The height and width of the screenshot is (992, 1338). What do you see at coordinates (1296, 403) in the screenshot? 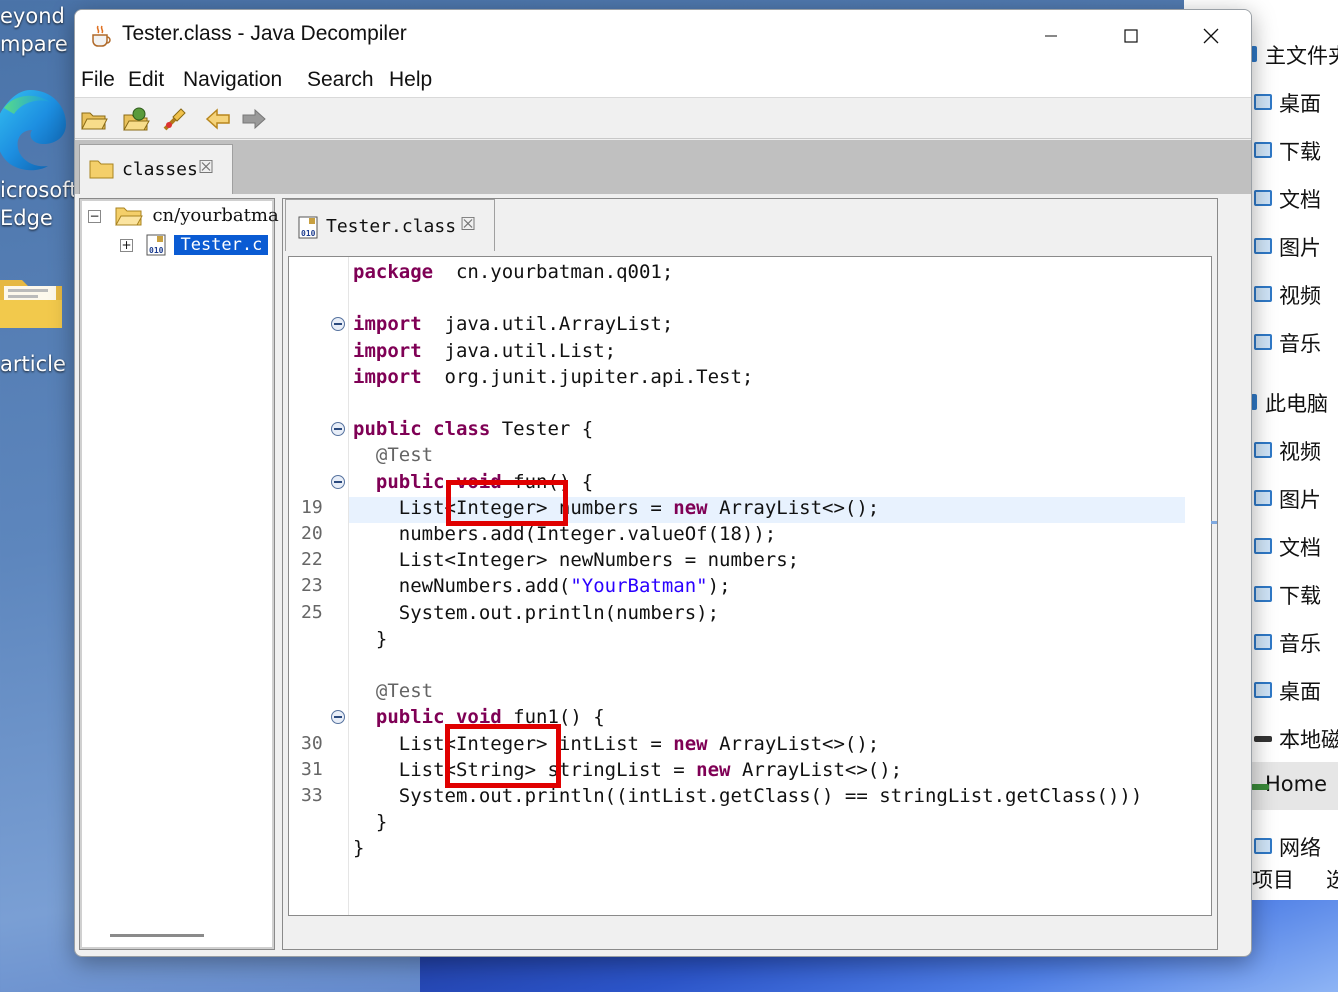
I see `explorer-nav-item: 此电脑` at bounding box center [1296, 403].